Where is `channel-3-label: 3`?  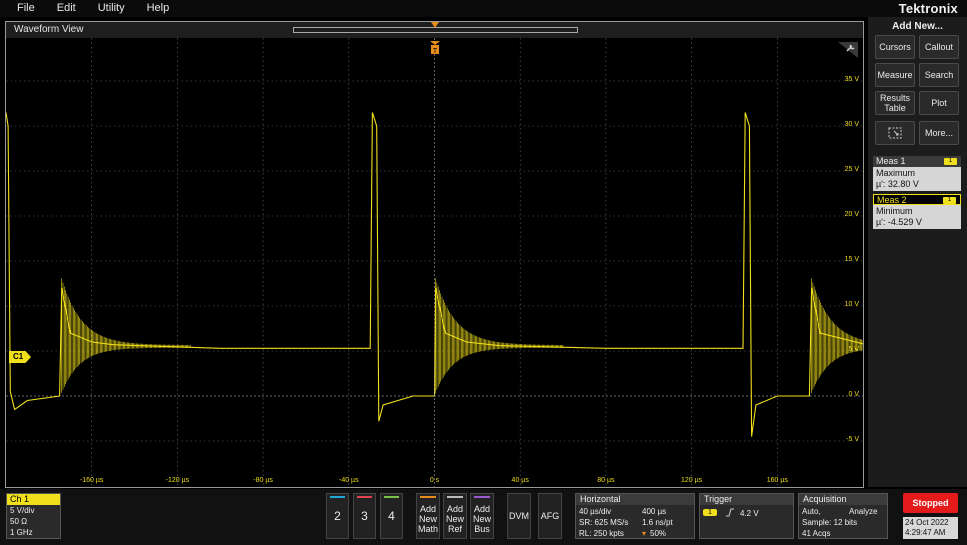 channel-3-label: 3 is located at coordinates (364, 516).